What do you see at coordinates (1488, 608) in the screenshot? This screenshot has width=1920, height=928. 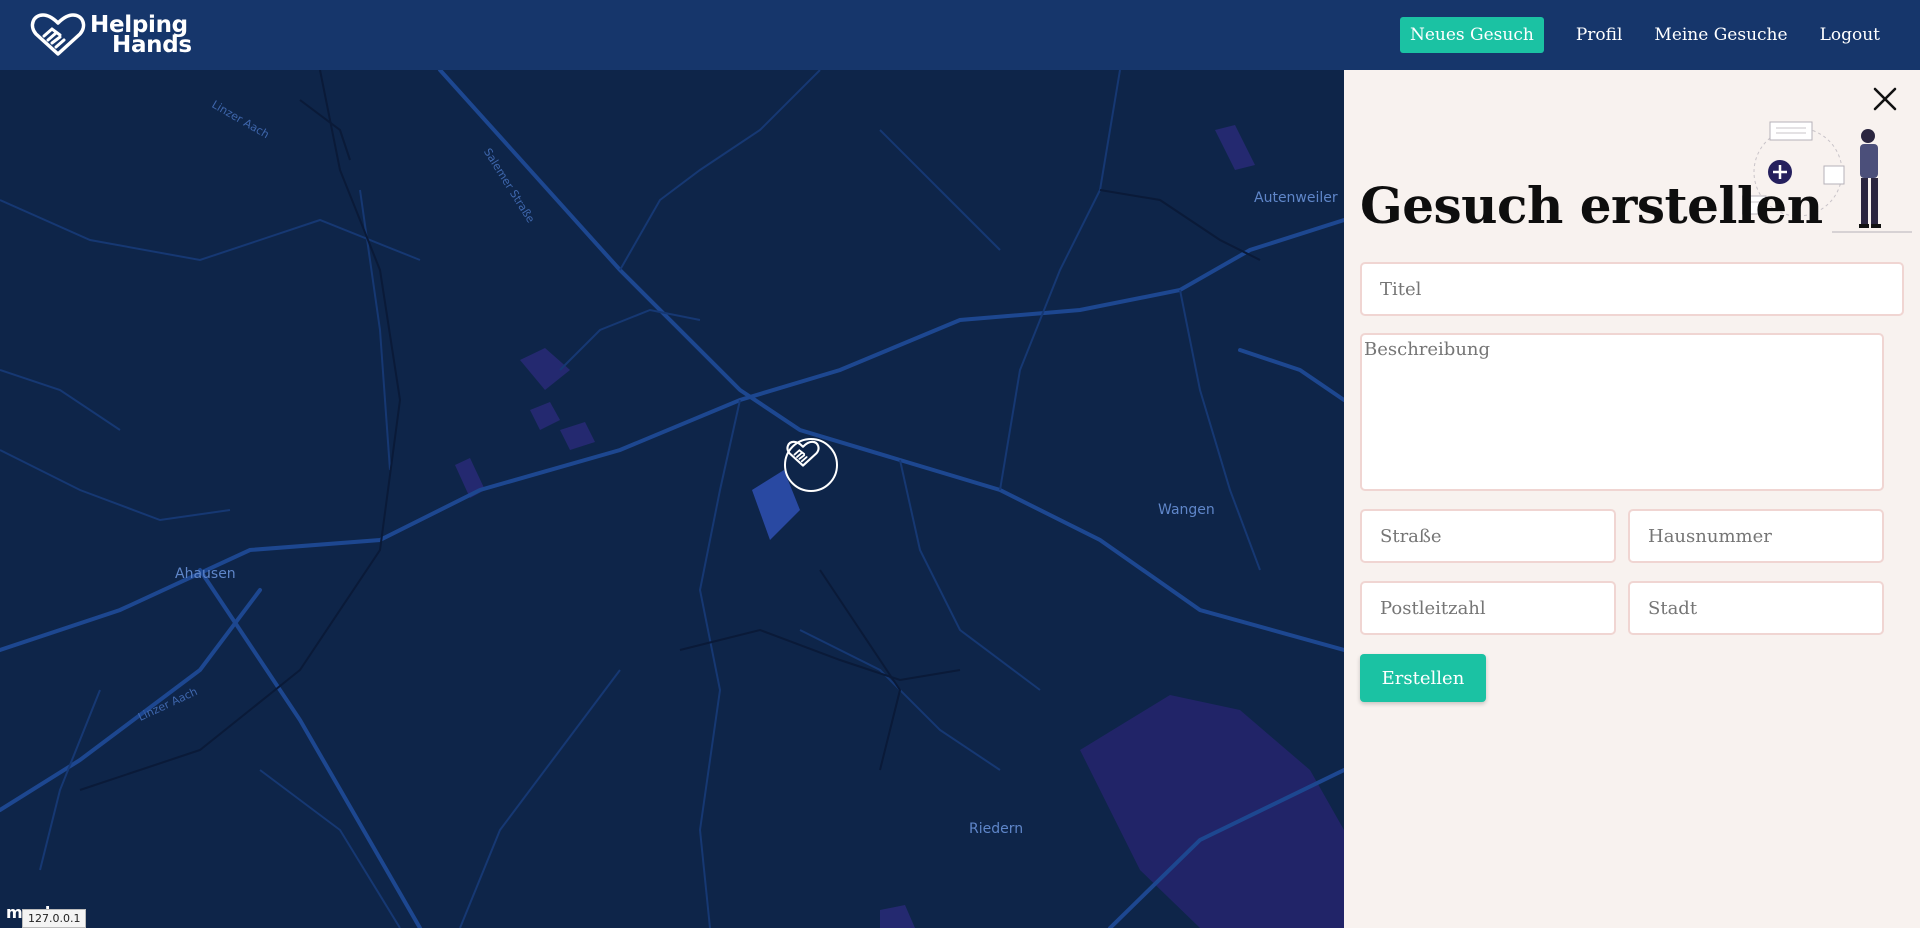 I see `postal-code-input` at bounding box center [1488, 608].